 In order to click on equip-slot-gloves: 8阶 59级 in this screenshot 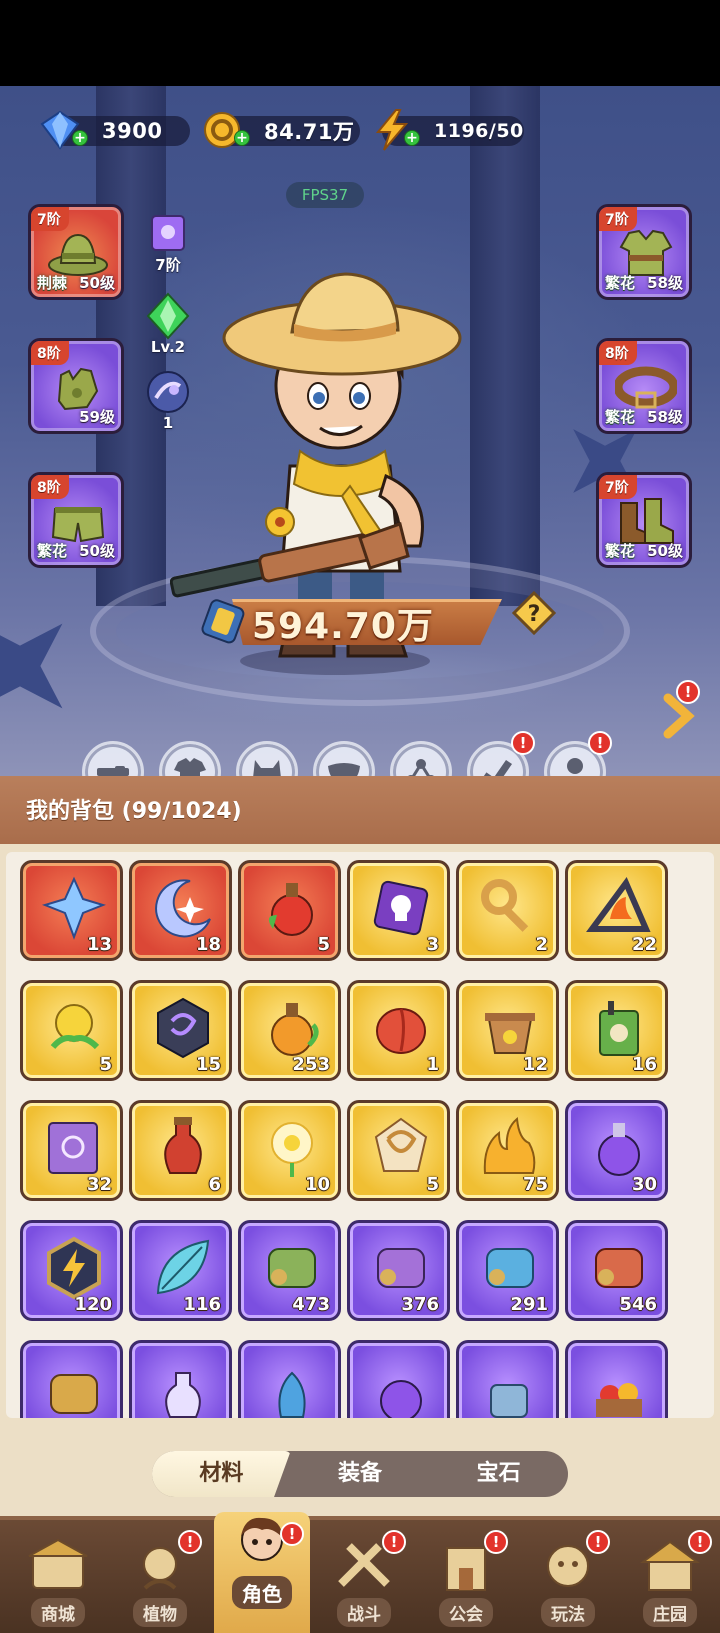, I will do `click(76, 386)`.